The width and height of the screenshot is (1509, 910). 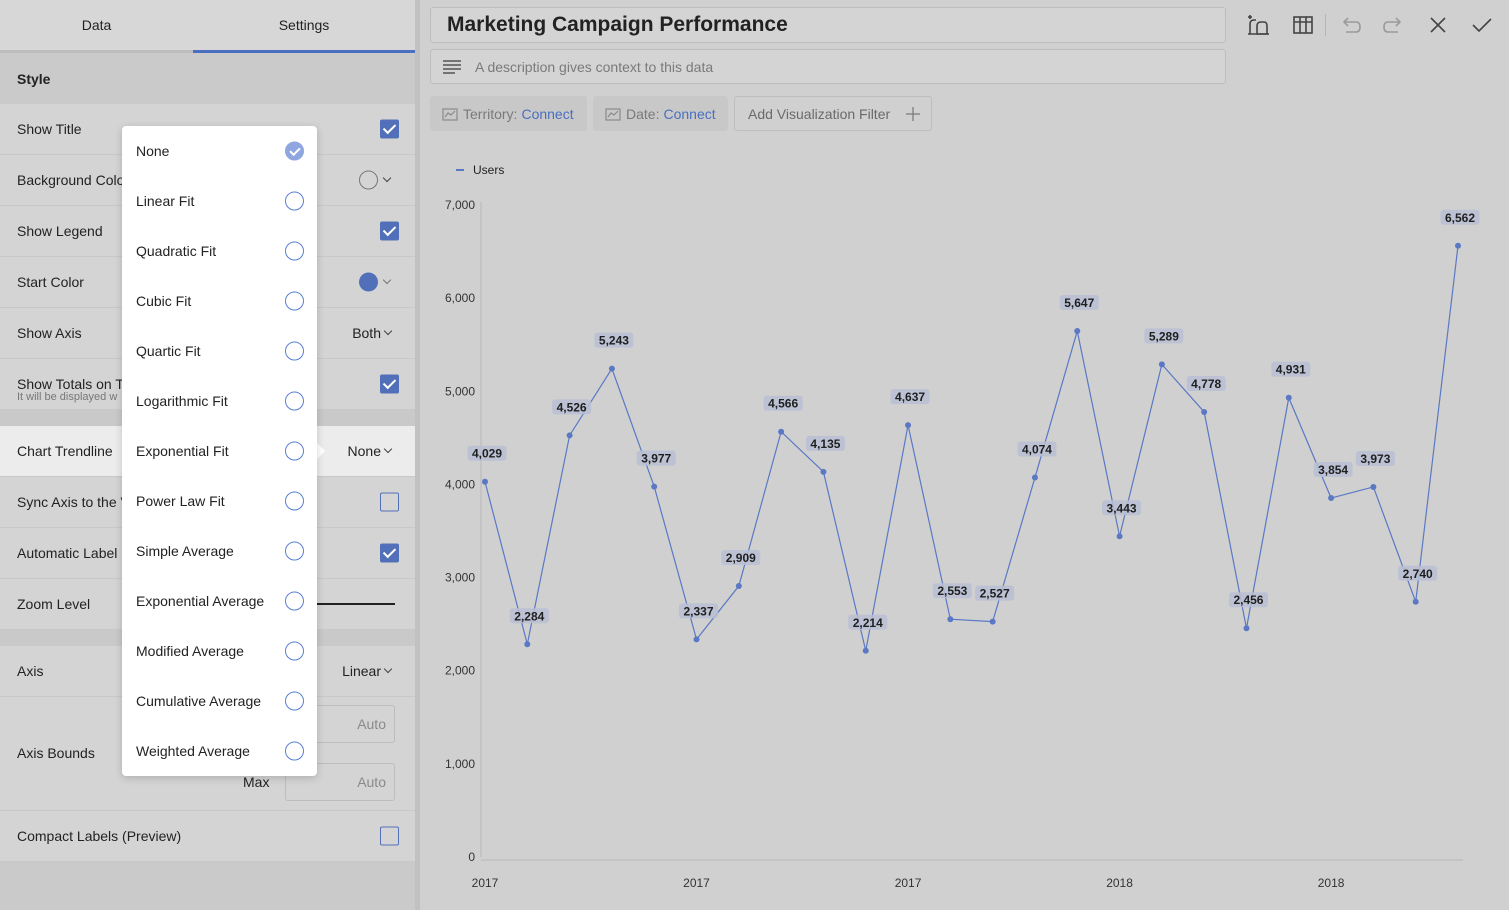 I want to click on trendline-option: Simple Average, so click(x=219, y=551).